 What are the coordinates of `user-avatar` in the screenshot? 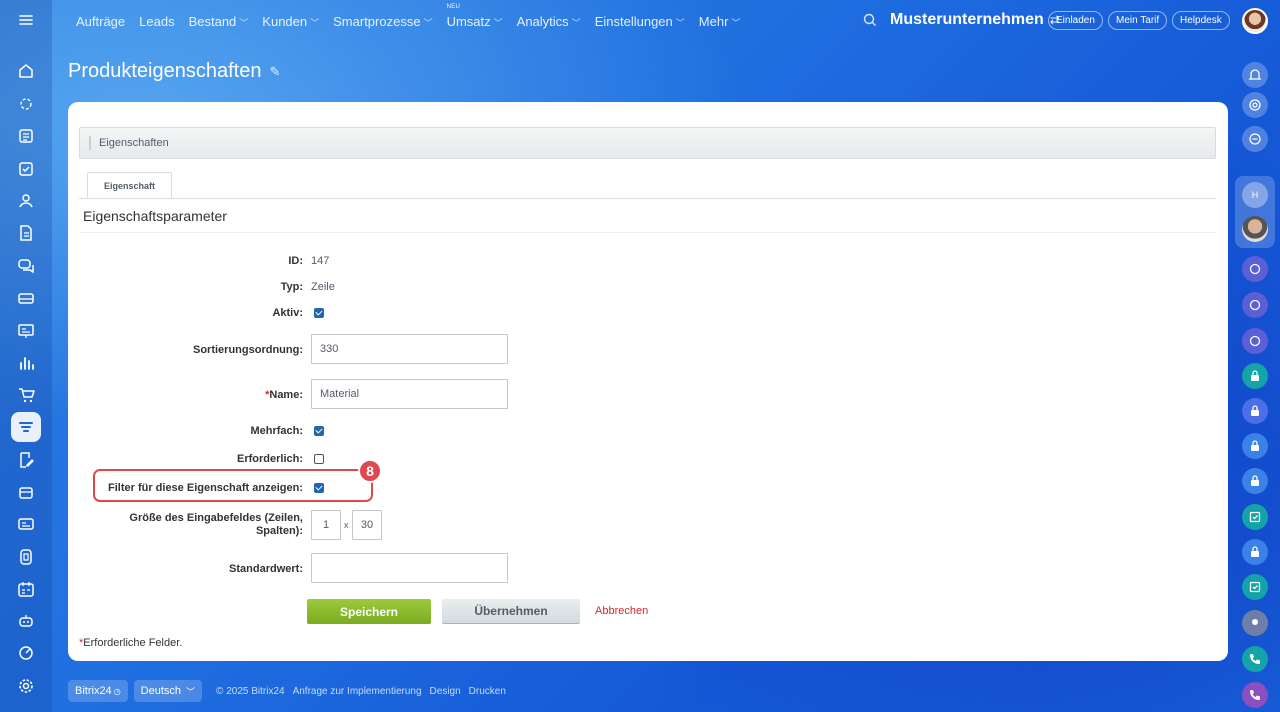 It's located at (1255, 21).